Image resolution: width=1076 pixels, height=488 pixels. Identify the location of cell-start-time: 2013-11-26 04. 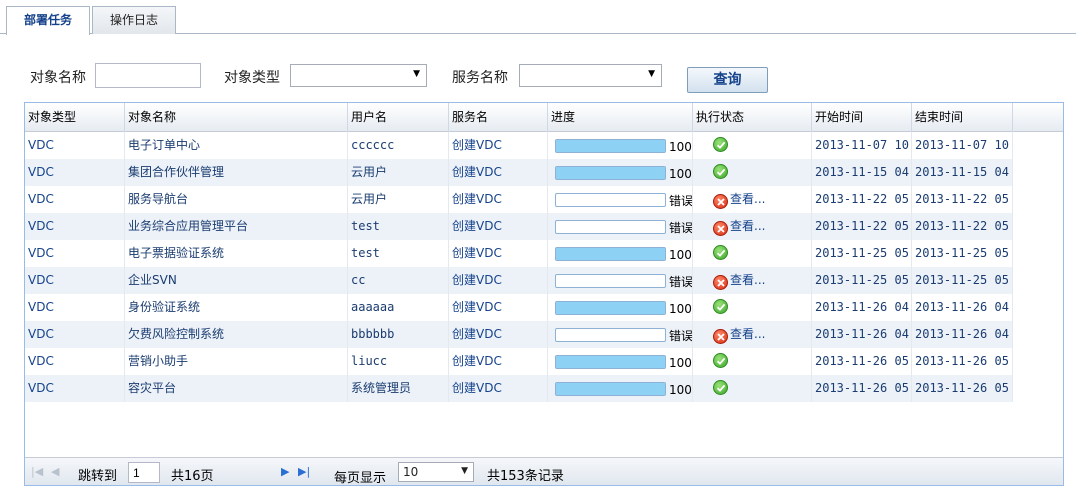
(862, 334).